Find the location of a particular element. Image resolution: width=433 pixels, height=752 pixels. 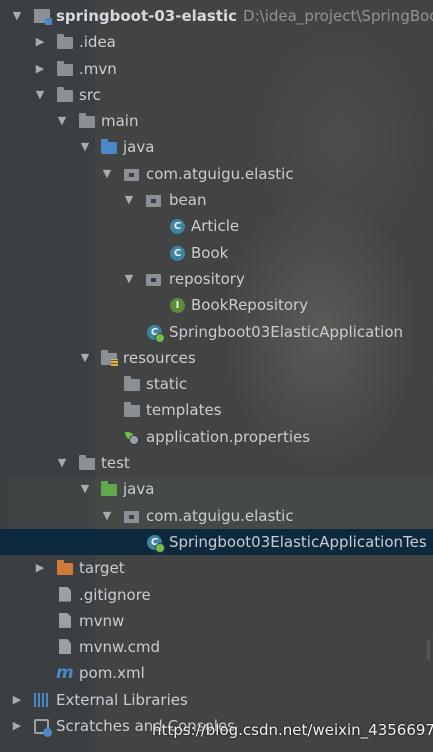

tree-item-label: Article is located at coordinates (215, 226).